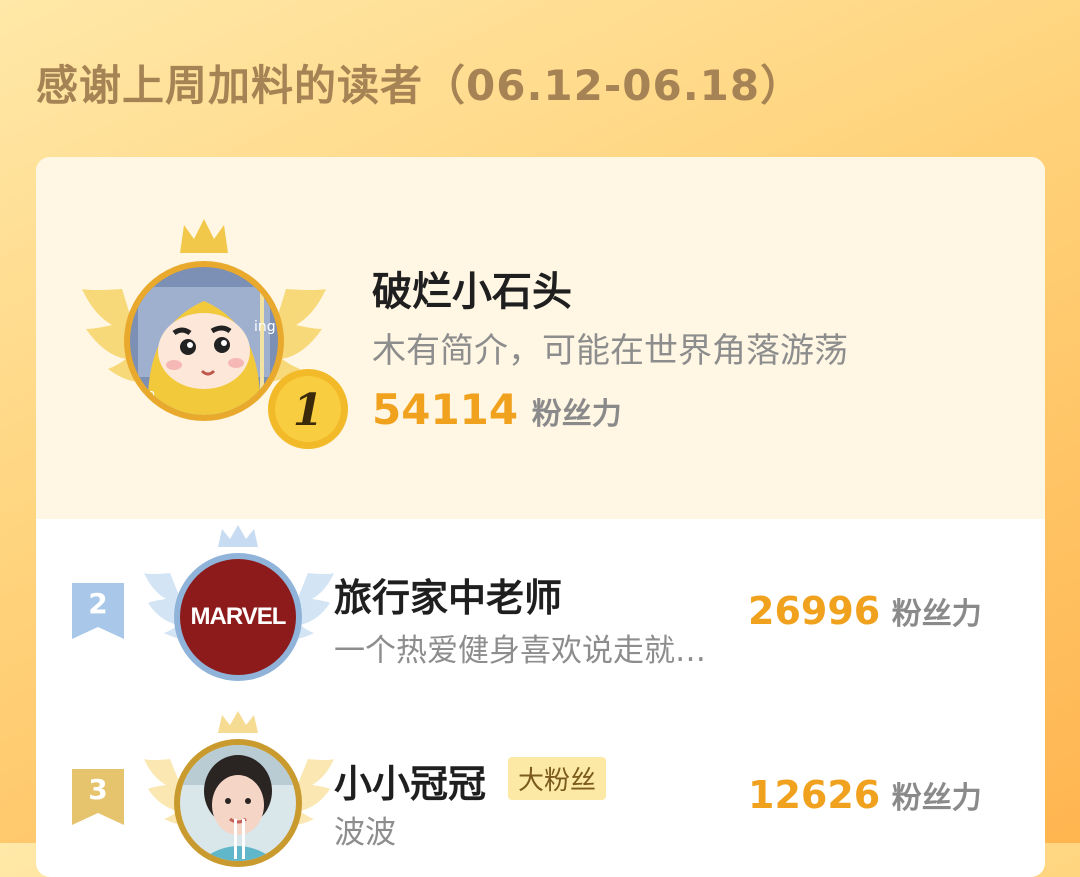 This screenshot has width=1080, height=877. What do you see at coordinates (448, 594) in the screenshot?
I see `reader-name: 旅行家中老师` at bounding box center [448, 594].